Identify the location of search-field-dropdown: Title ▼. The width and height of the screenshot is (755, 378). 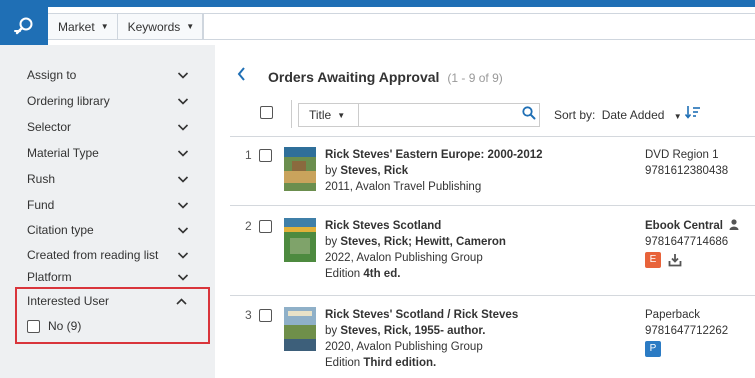
(328, 115).